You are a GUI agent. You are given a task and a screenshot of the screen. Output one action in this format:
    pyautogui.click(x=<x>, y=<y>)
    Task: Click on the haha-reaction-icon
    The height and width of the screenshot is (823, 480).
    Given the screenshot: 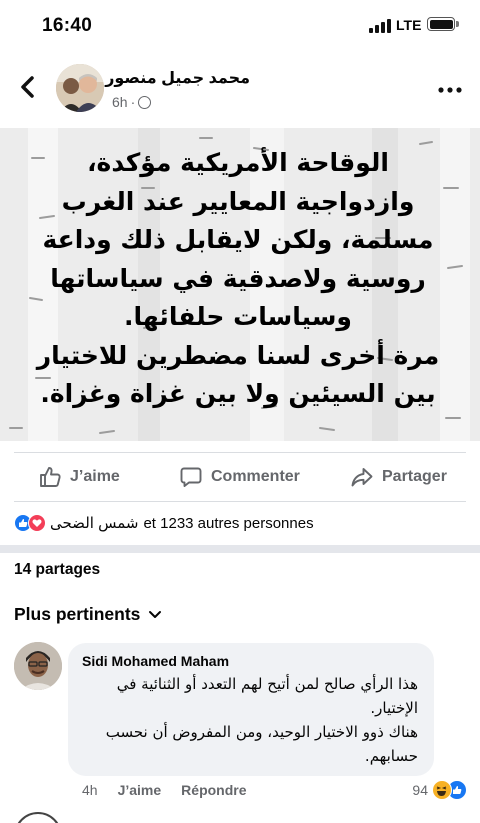 What is the action you would take?
    pyautogui.click(x=442, y=790)
    